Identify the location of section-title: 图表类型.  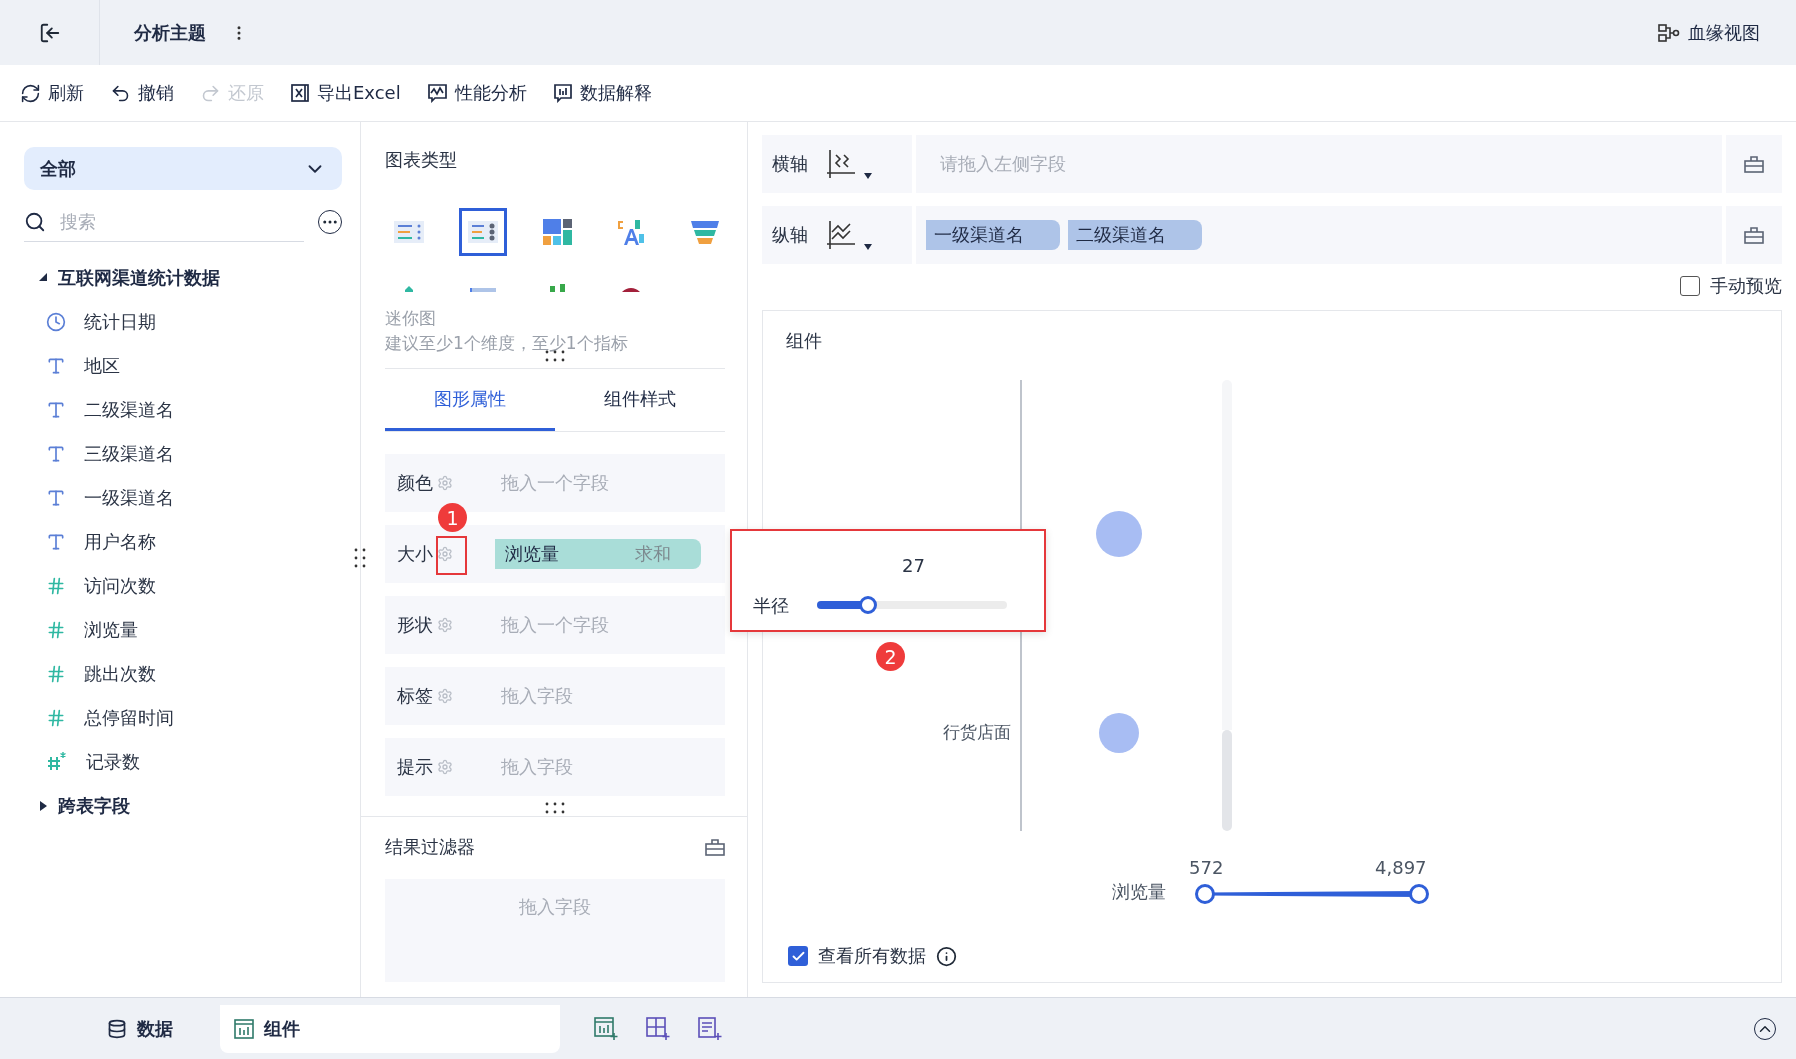
(421, 160).